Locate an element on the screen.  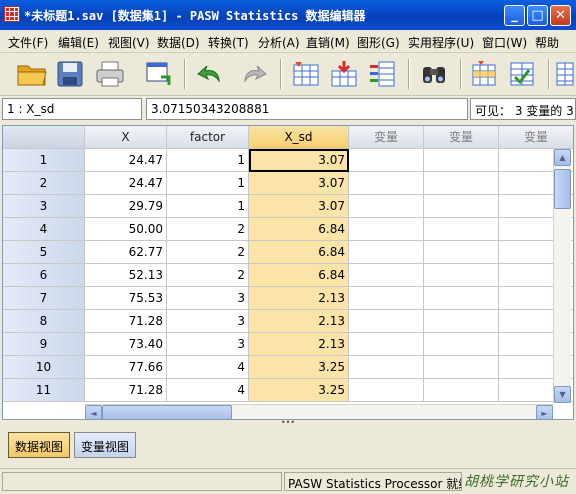
scroll-up-button: ▲ is located at coordinates (562, 157).